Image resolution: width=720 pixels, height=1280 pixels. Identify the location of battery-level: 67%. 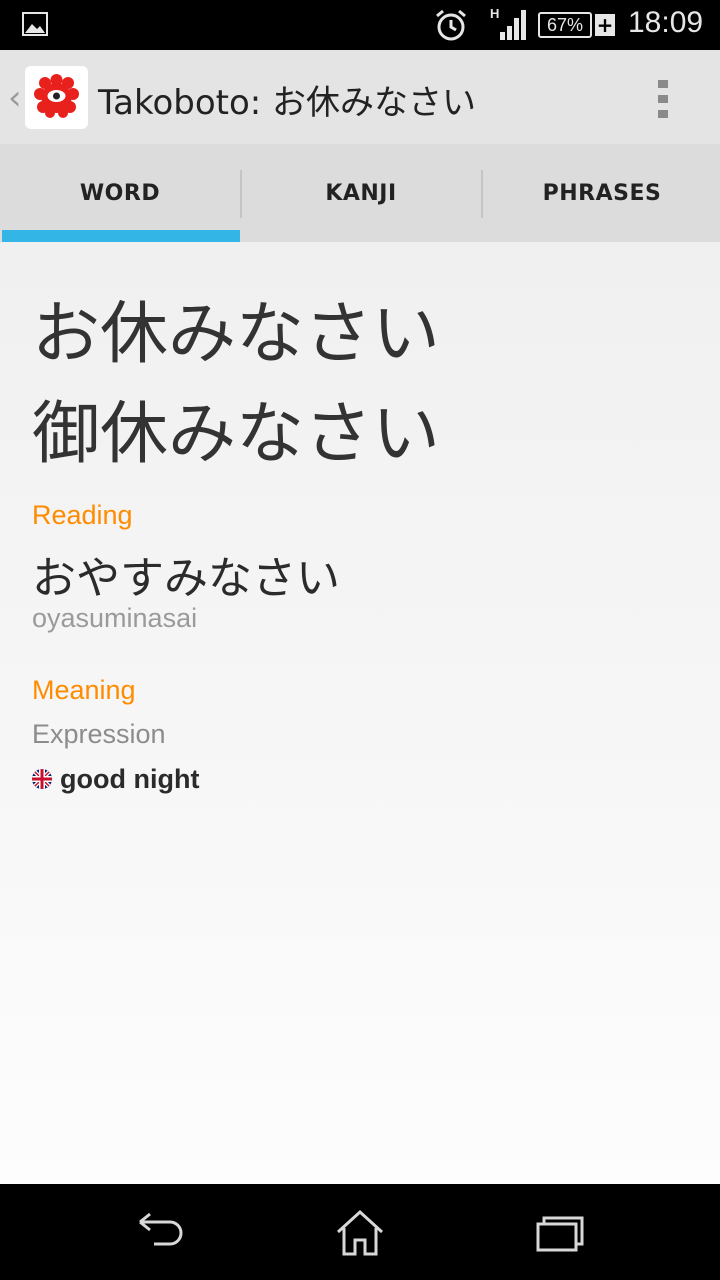
(565, 25).